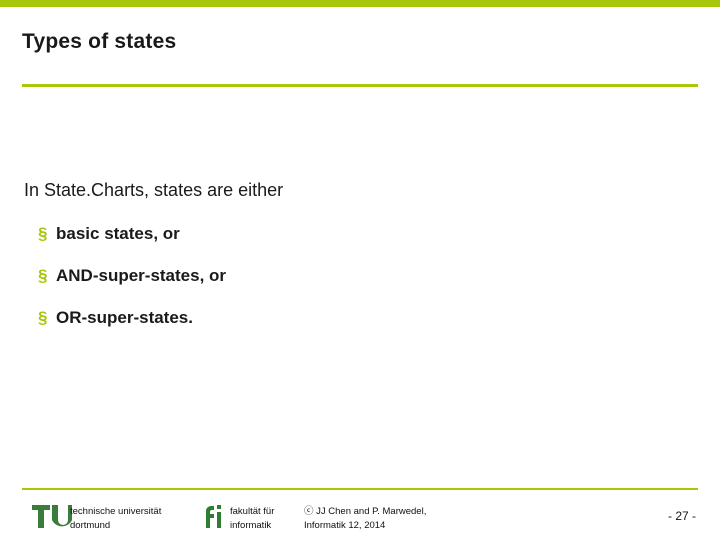 The height and width of the screenshot is (540, 720). I want to click on top-accent-bar, so click(360, 3).